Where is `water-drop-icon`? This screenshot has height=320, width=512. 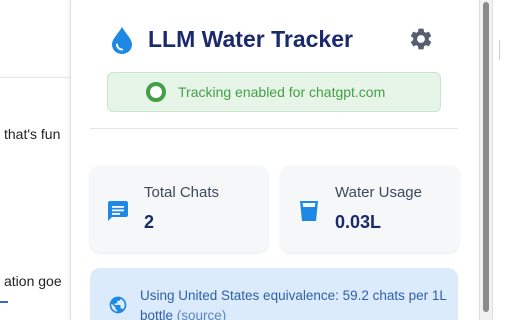 water-drop-icon is located at coordinates (122, 40).